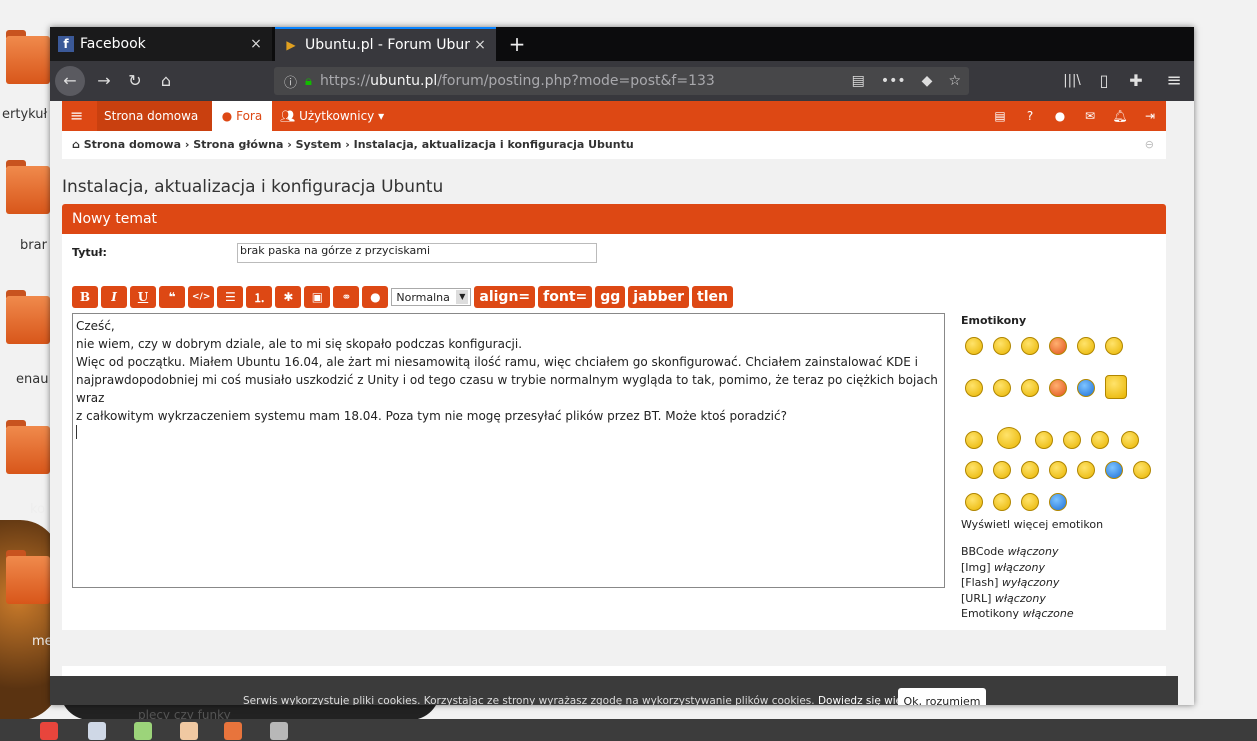  Describe the element at coordinates (375, 297) in the screenshot. I see `color-button: ●` at that location.